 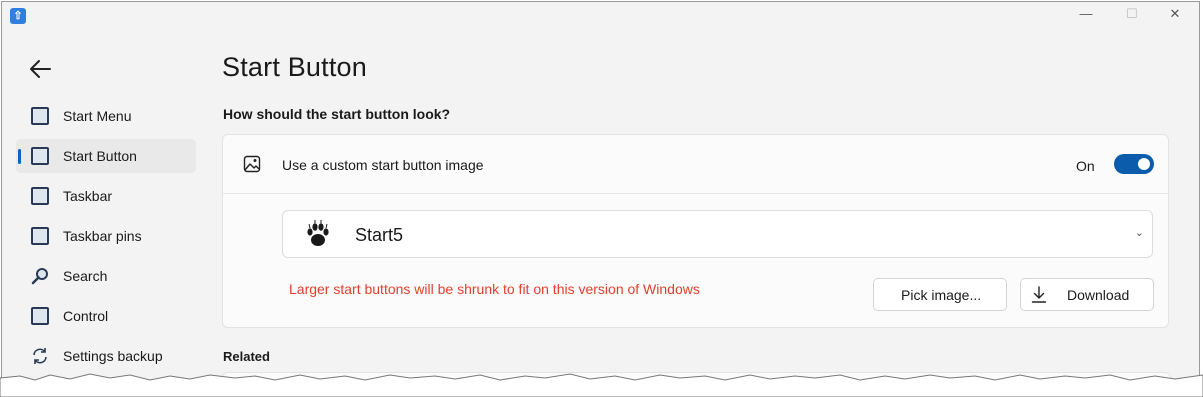 I want to click on dropdown-selected-value: Start5, so click(x=379, y=235).